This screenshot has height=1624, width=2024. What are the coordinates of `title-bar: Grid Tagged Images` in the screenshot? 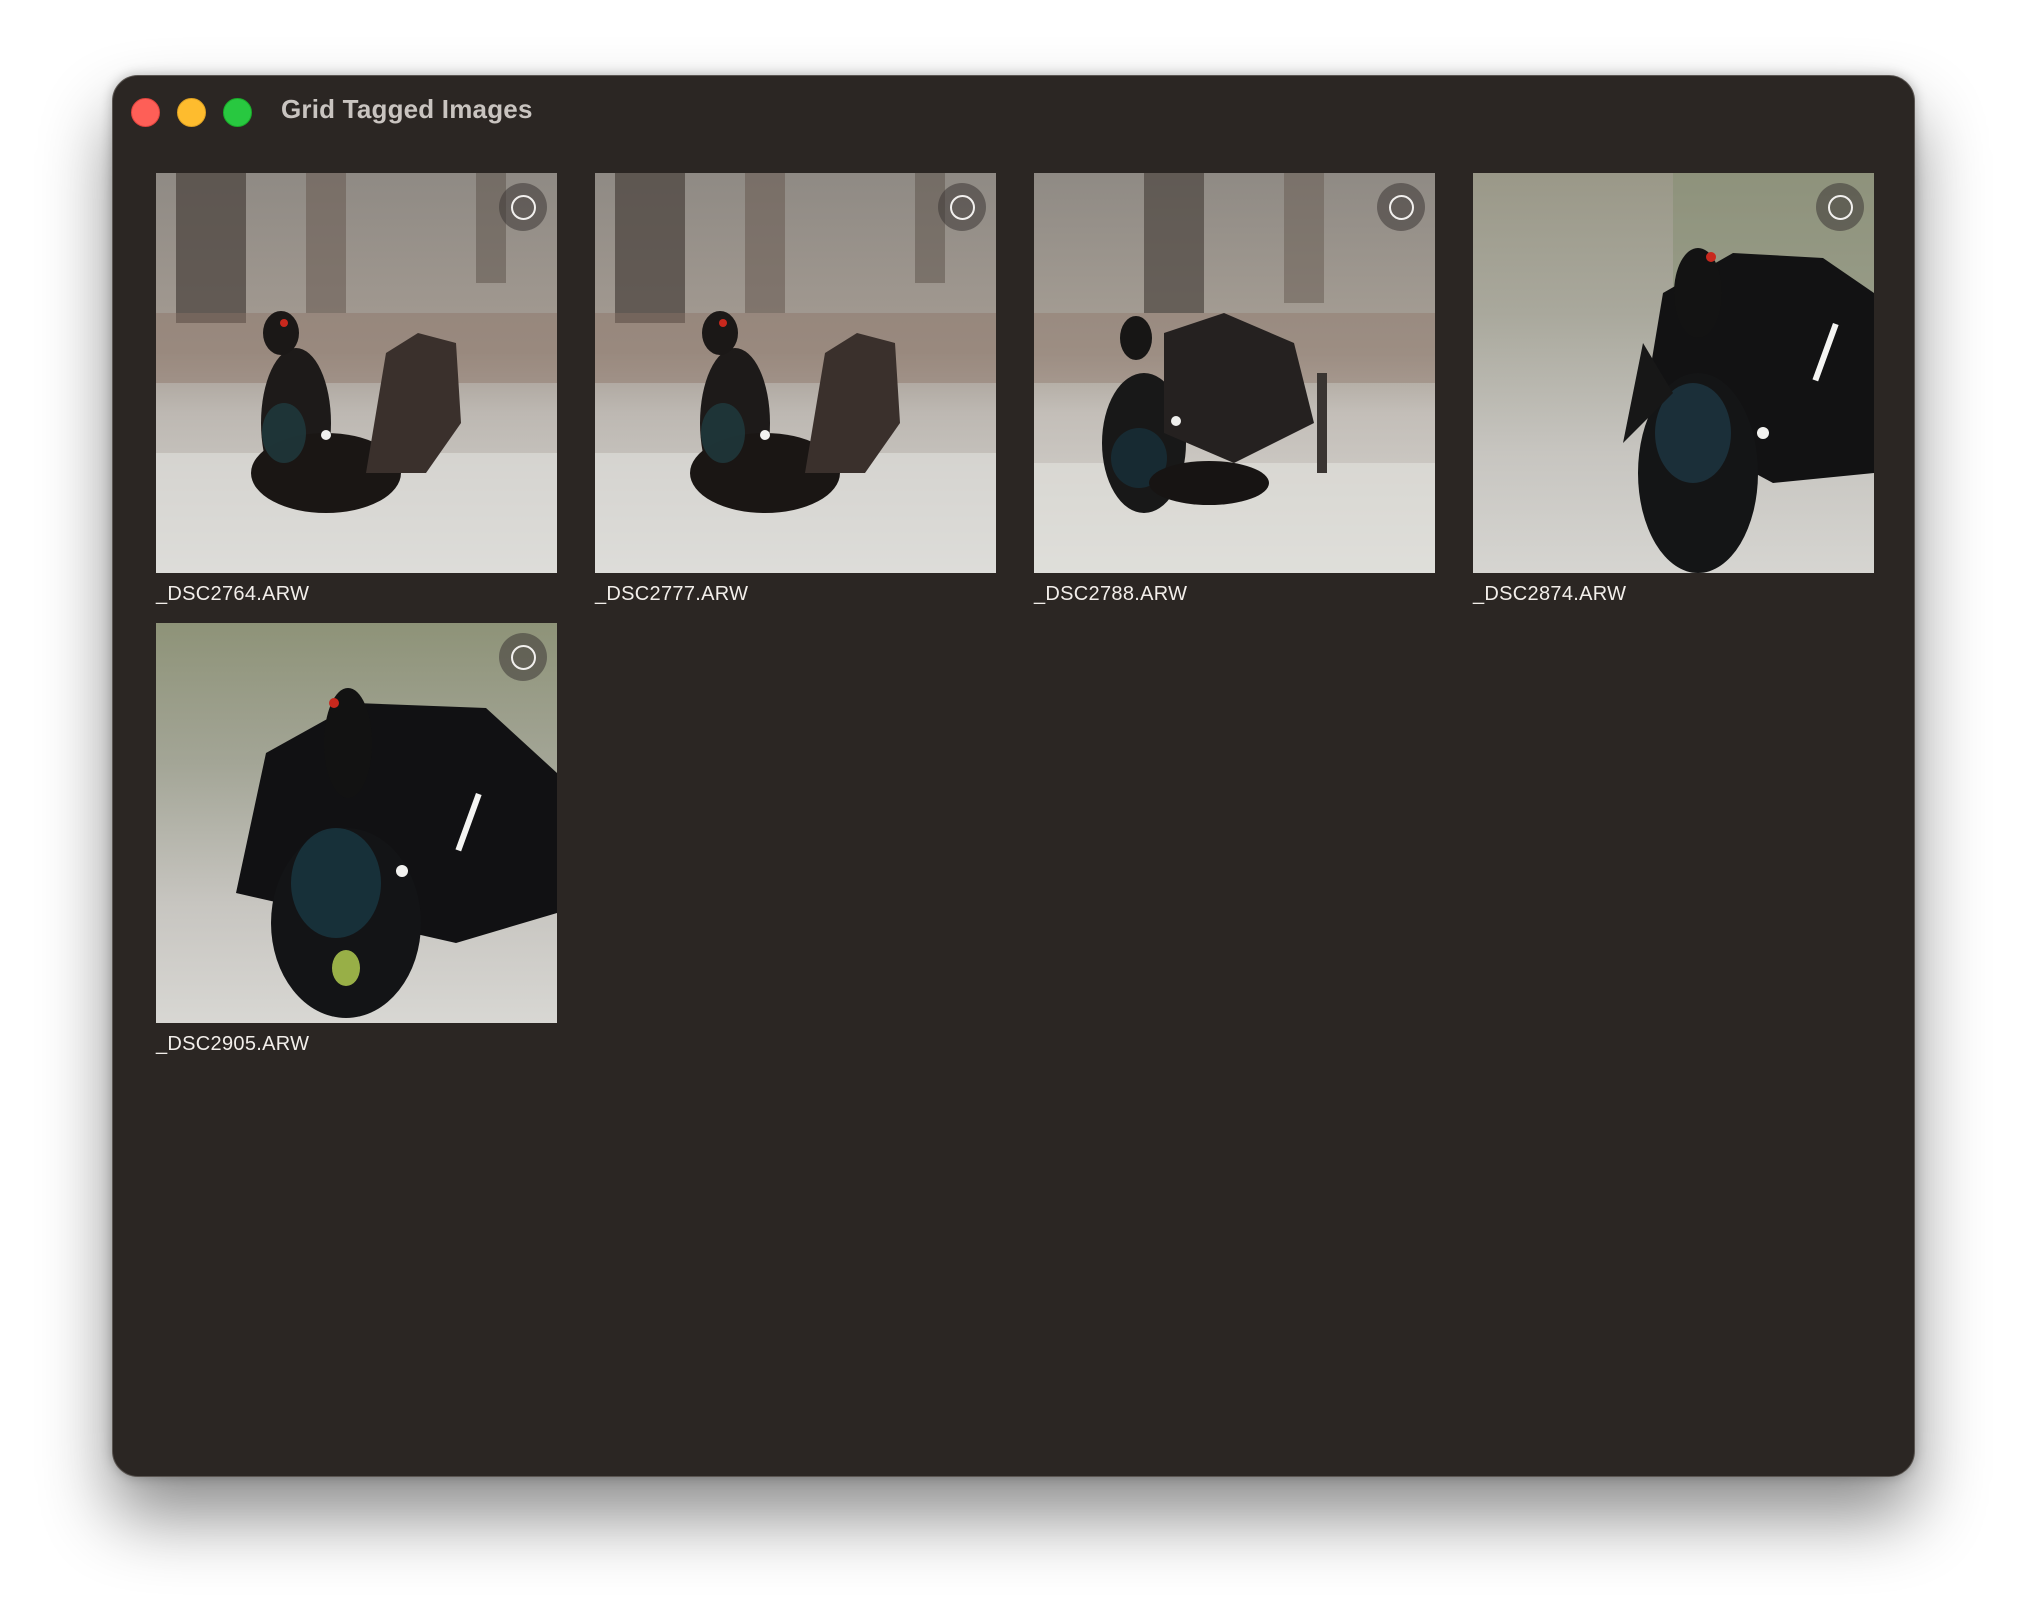 It's located at (1013, 109).